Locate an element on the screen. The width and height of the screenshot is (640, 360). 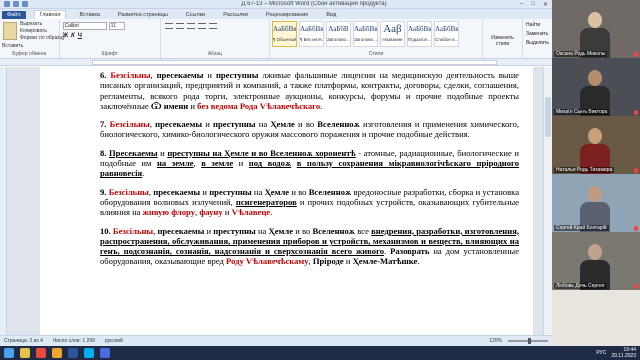
word-taskbar-icon is located at coordinates (73, 353).